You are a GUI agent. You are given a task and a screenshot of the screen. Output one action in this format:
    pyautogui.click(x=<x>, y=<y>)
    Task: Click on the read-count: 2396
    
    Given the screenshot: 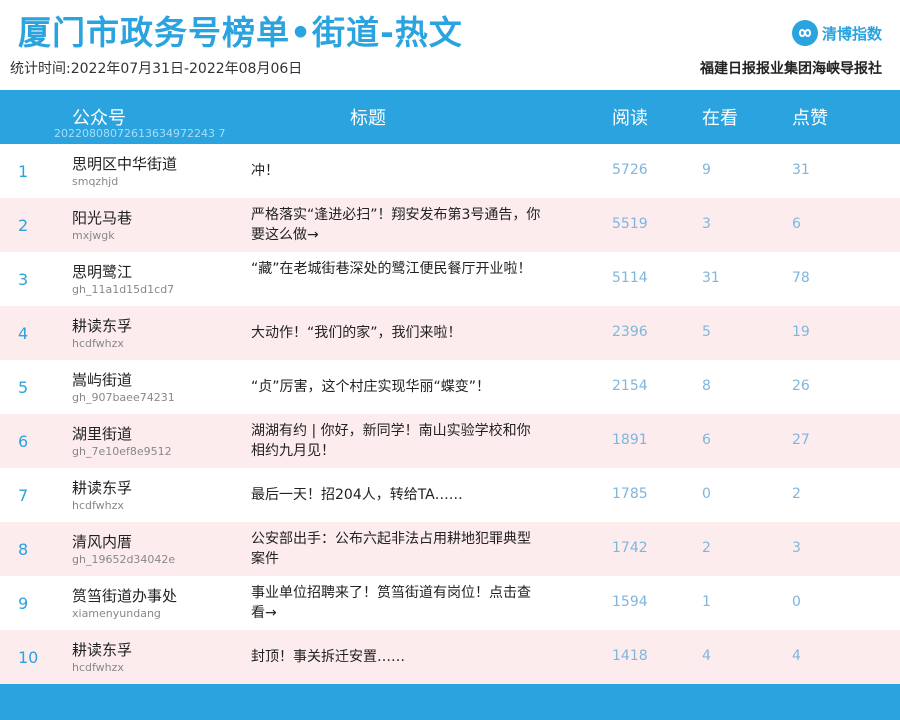 What is the action you would take?
    pyautogui.click(x=630, y=332)
    